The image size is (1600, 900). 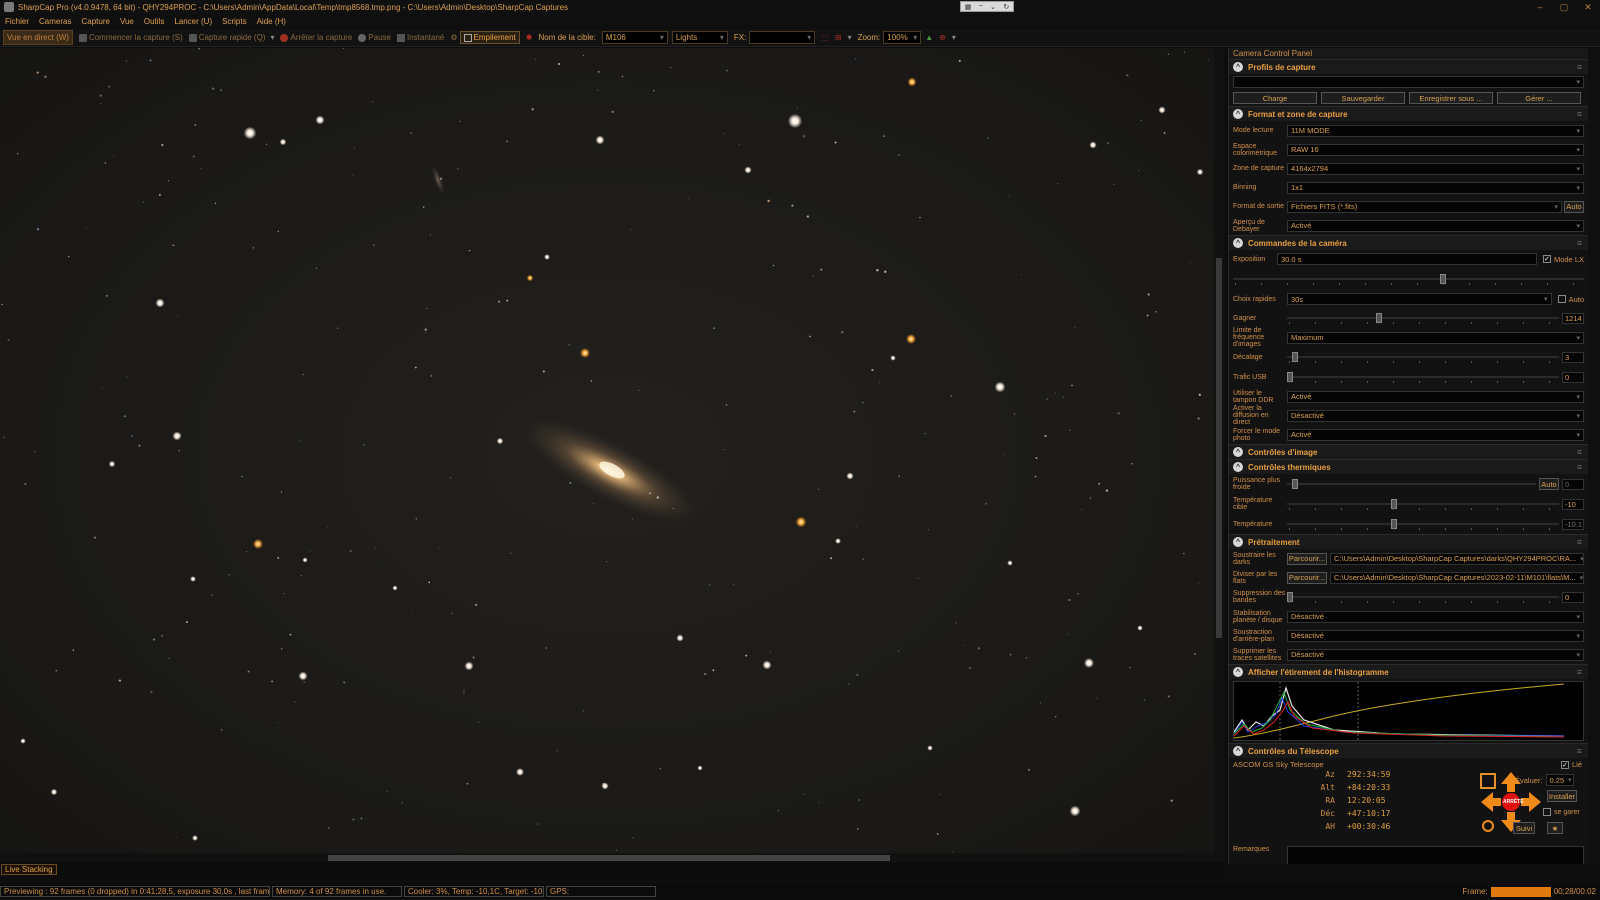 I want to click on quick-access-toolbar: ▦ − ⌄ ↻, so click(x=987, y=6).